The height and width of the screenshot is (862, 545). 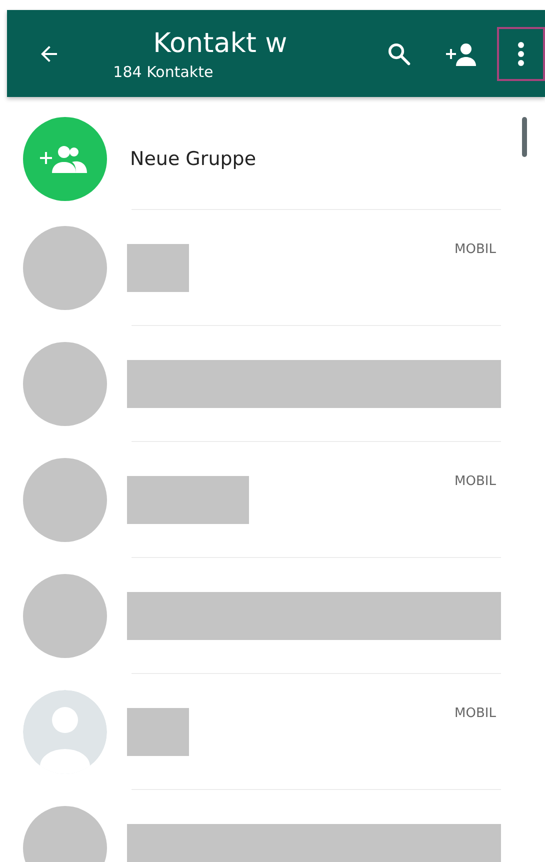 I want to click on scrollbar, so click(x=524, y=137).